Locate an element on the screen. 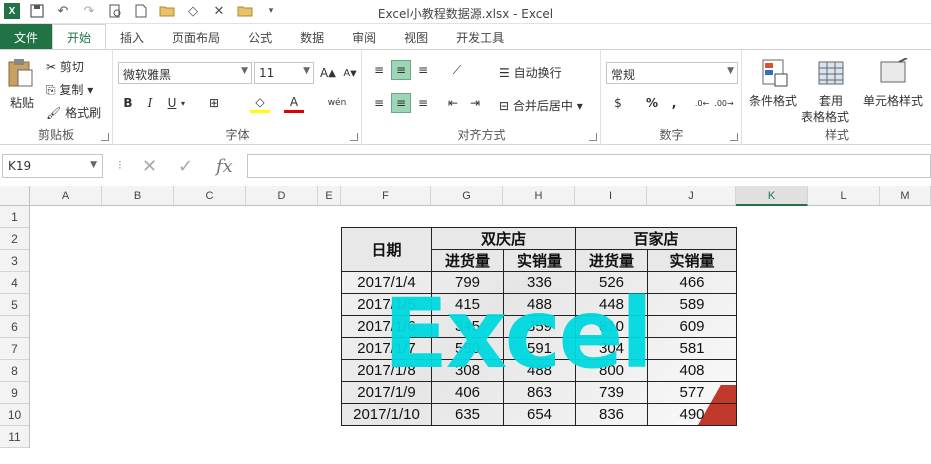 This screenshot has height=464, width=931. format-painter-button: 🖌 格式刷 is located at coordinates (73, 112).